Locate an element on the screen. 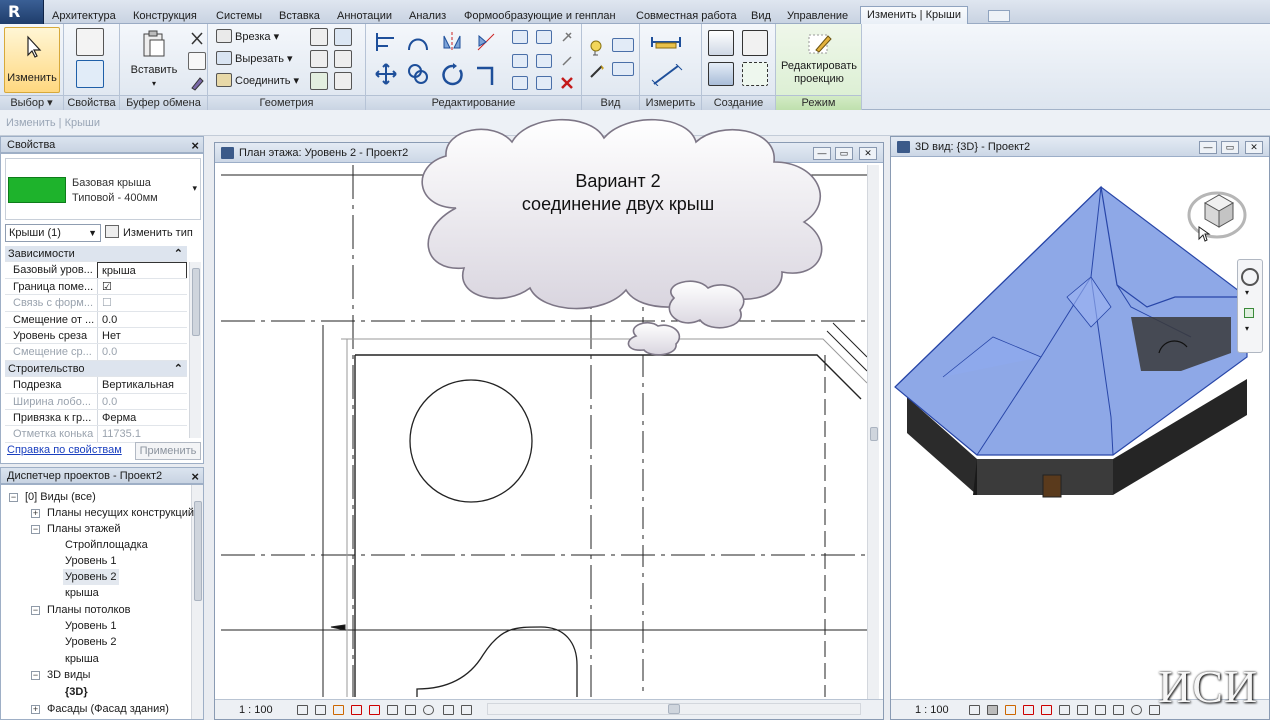 This screenshot has width=1270, height=720. tab-structure: Конструкция is located at coordinates (165, 16).